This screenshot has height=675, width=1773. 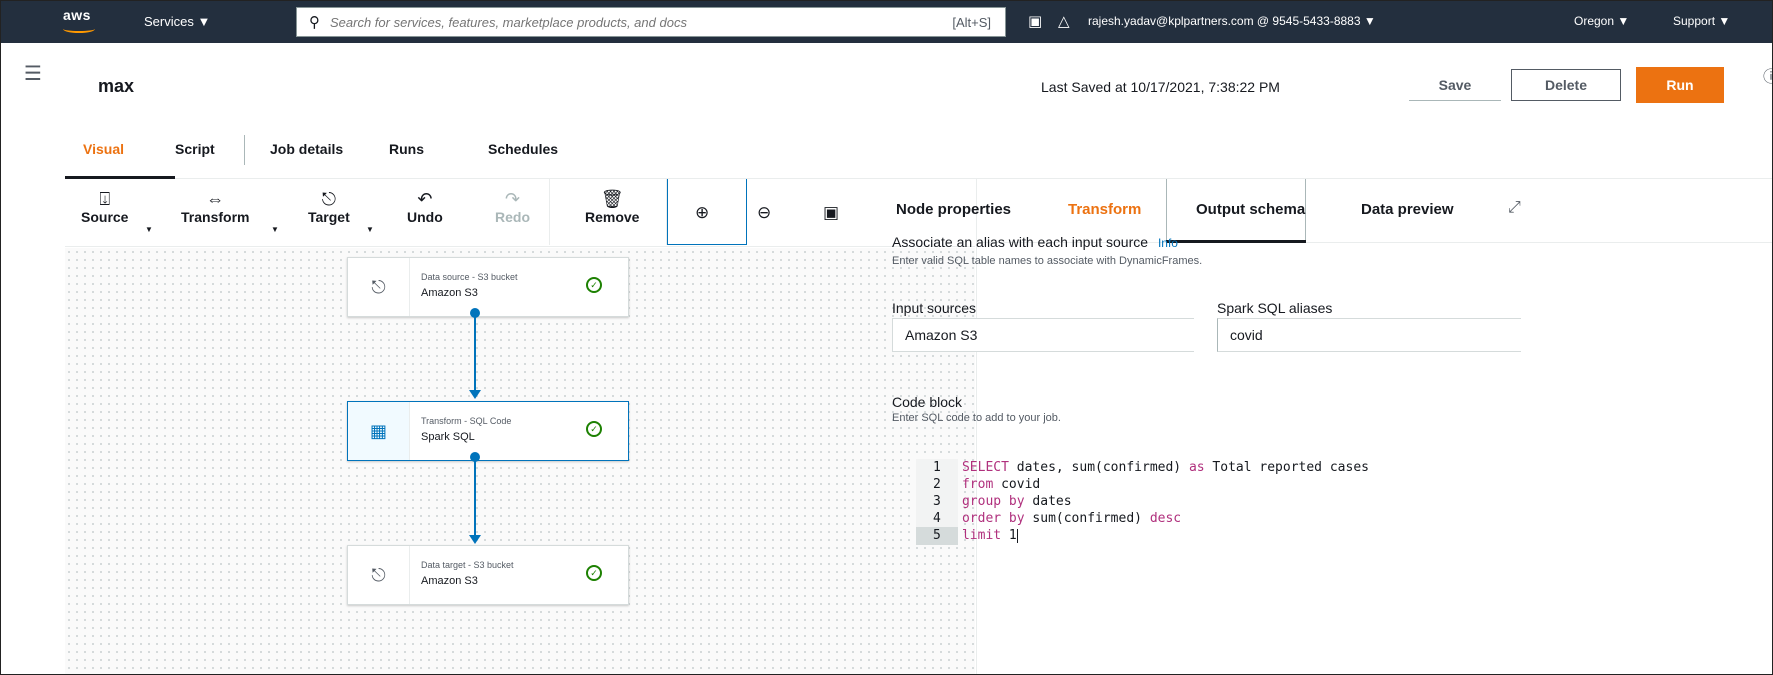 I want to click on support-menu: Support ▼, so click(x=1701, y=21).